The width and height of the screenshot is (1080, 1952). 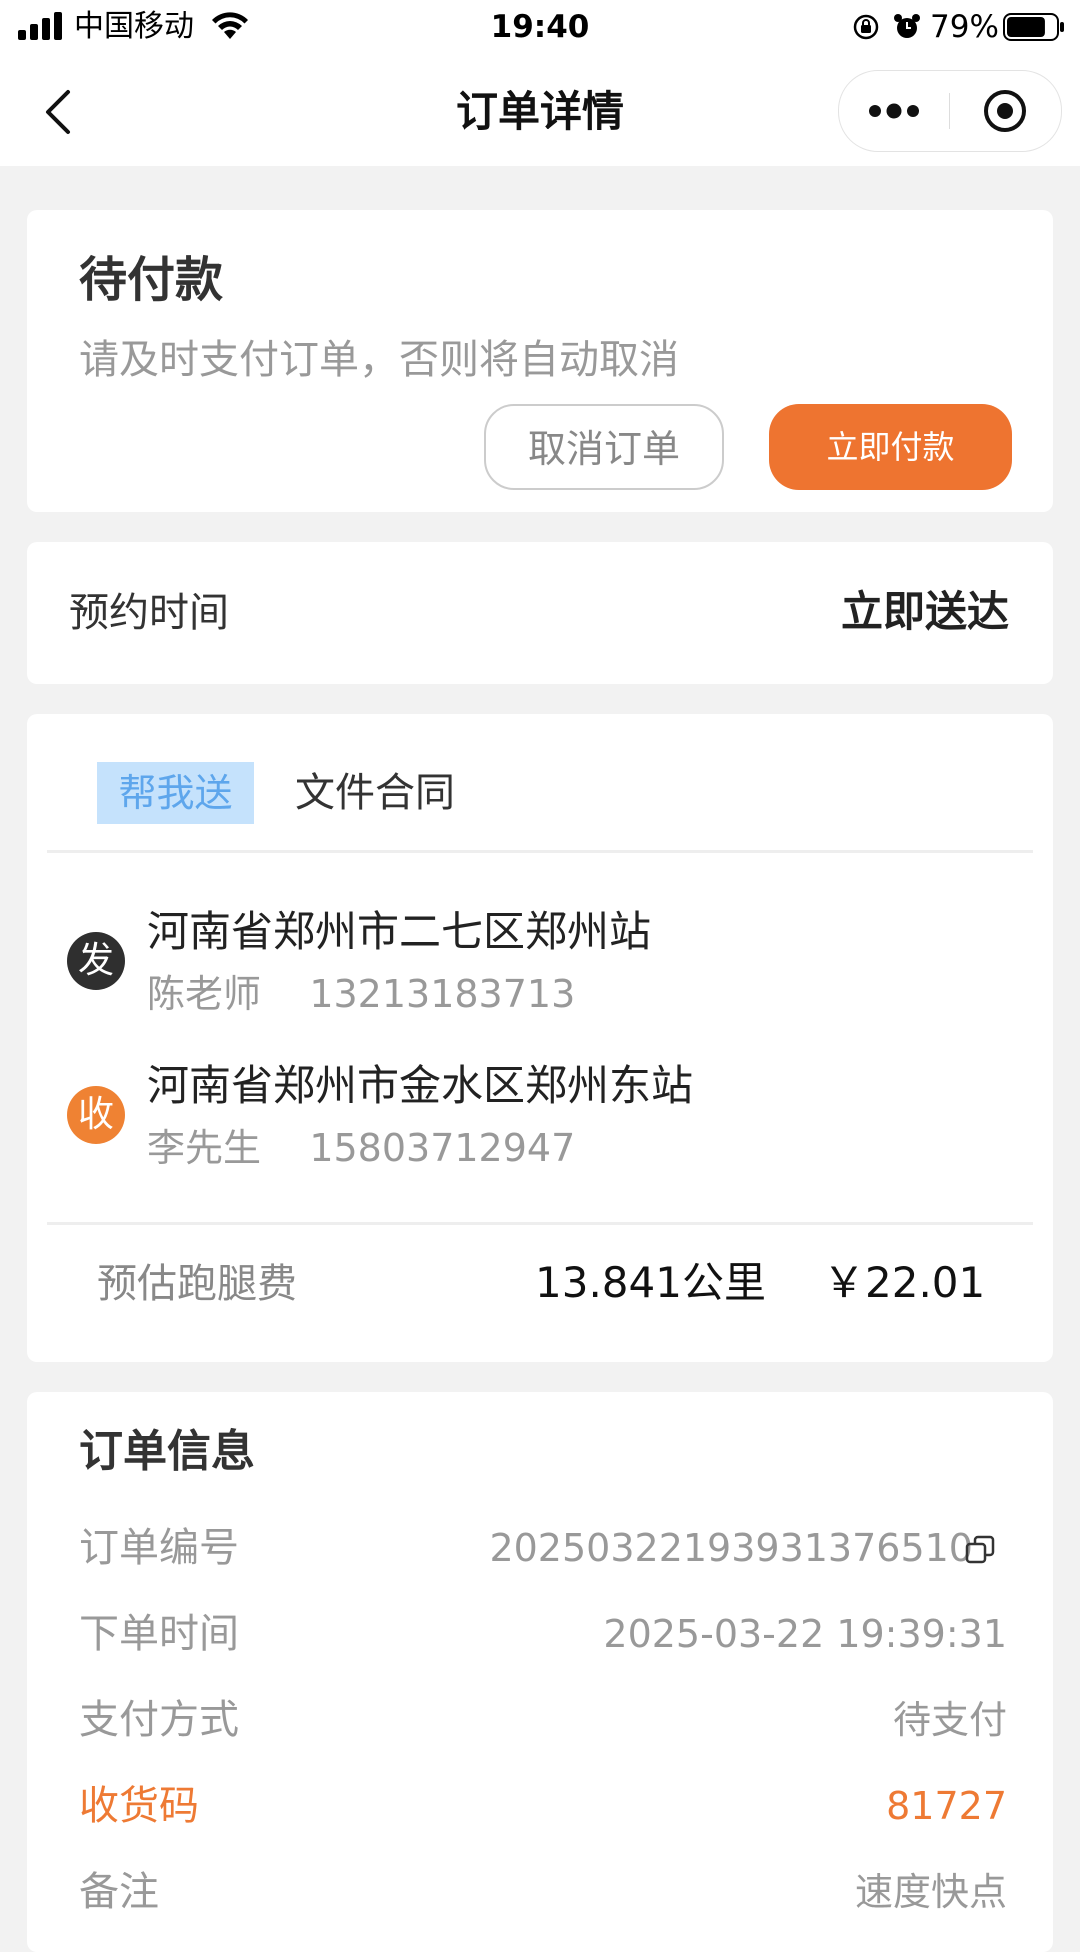 I want to click on receipt-code-label: 收货码, so click(x=139, y=1806).